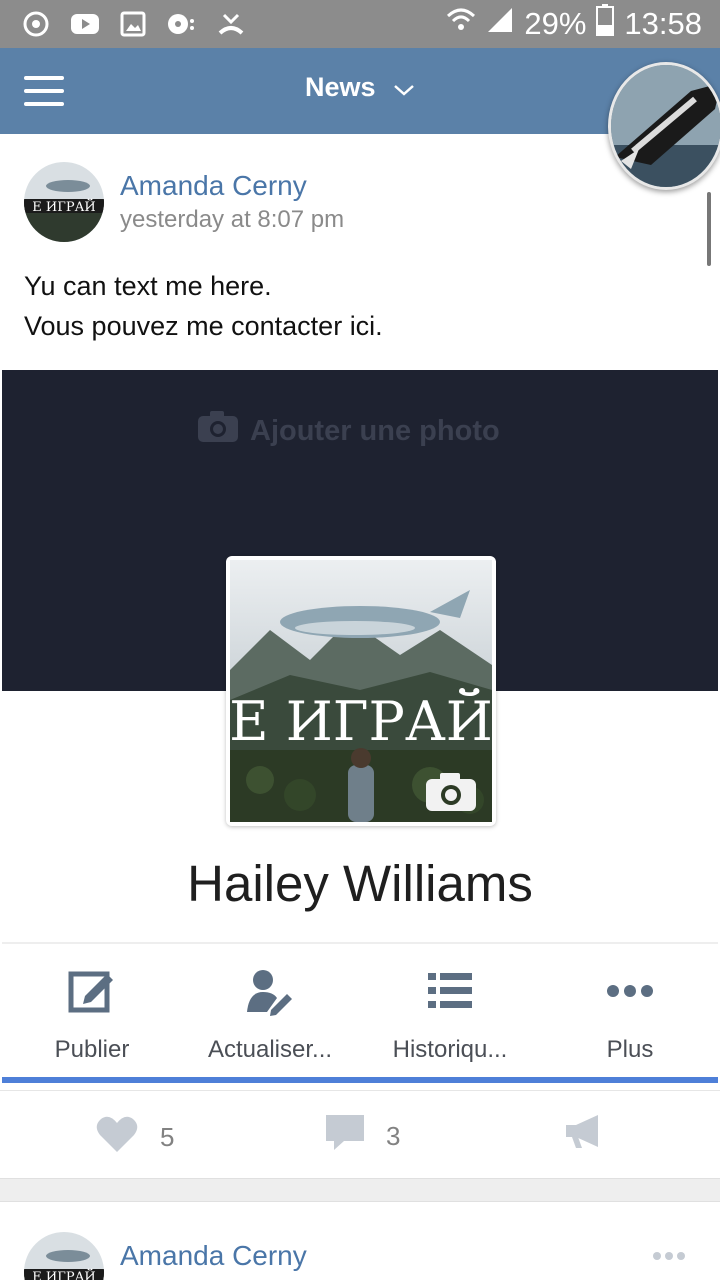  I want to click on clock: 13:58, so click(663, 23).